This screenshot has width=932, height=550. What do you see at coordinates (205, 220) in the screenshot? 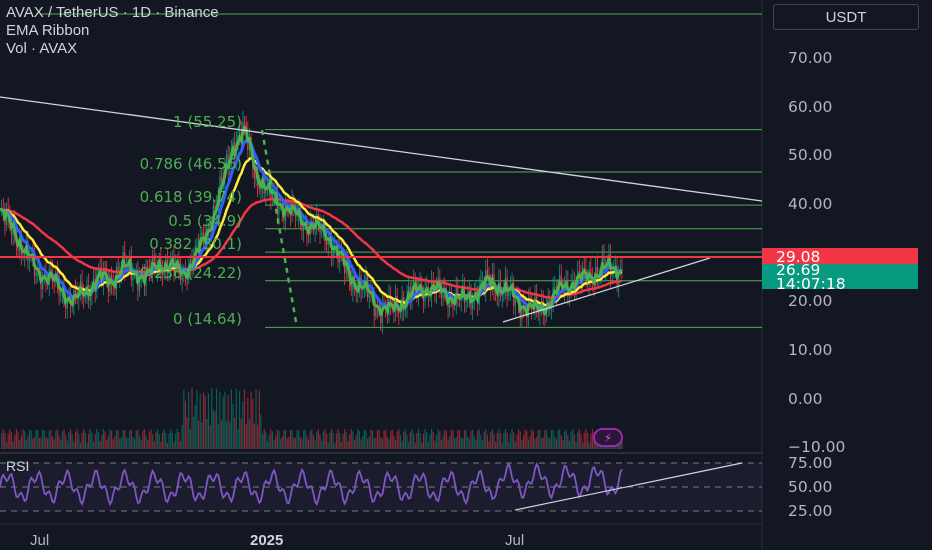
I see `fib-label: 0.5 (34.9)` at bounding box center [205, 220].